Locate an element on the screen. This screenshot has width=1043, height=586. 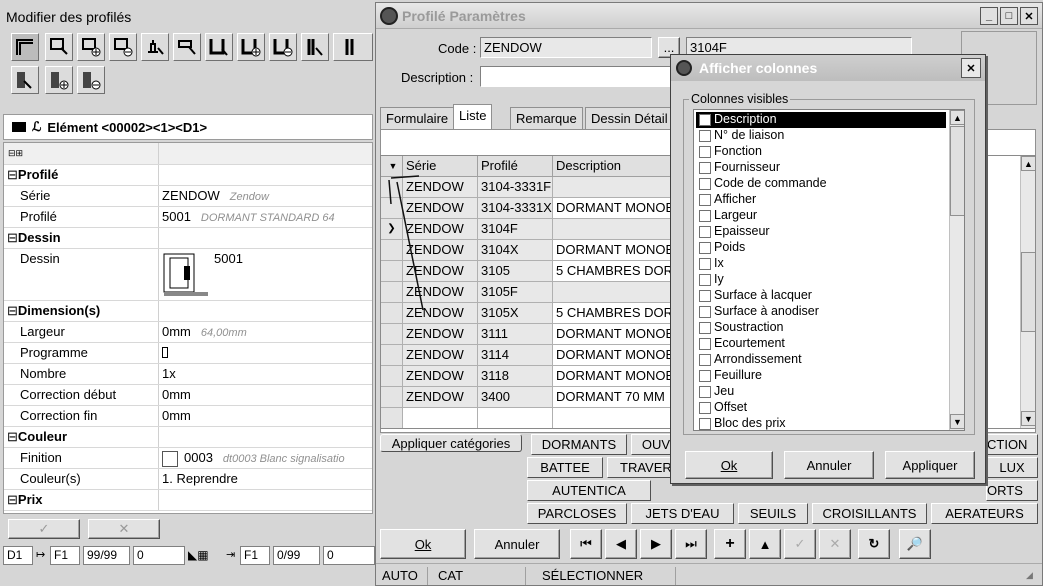
list-scroll-thumb is located at coordinates (957, 171).